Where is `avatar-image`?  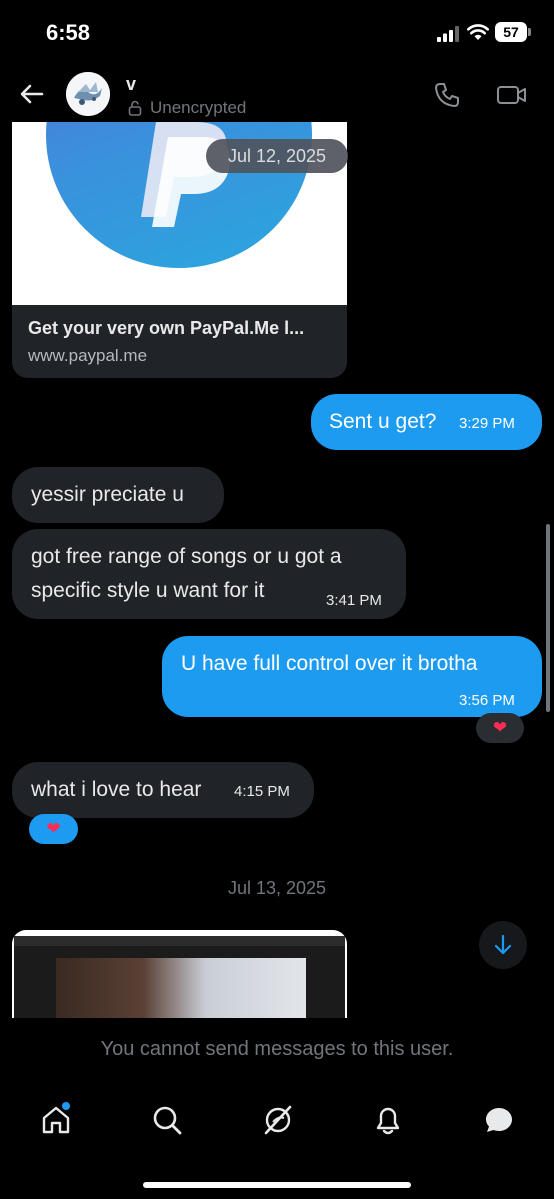
avatar-image is located at coordinates (88, 94).